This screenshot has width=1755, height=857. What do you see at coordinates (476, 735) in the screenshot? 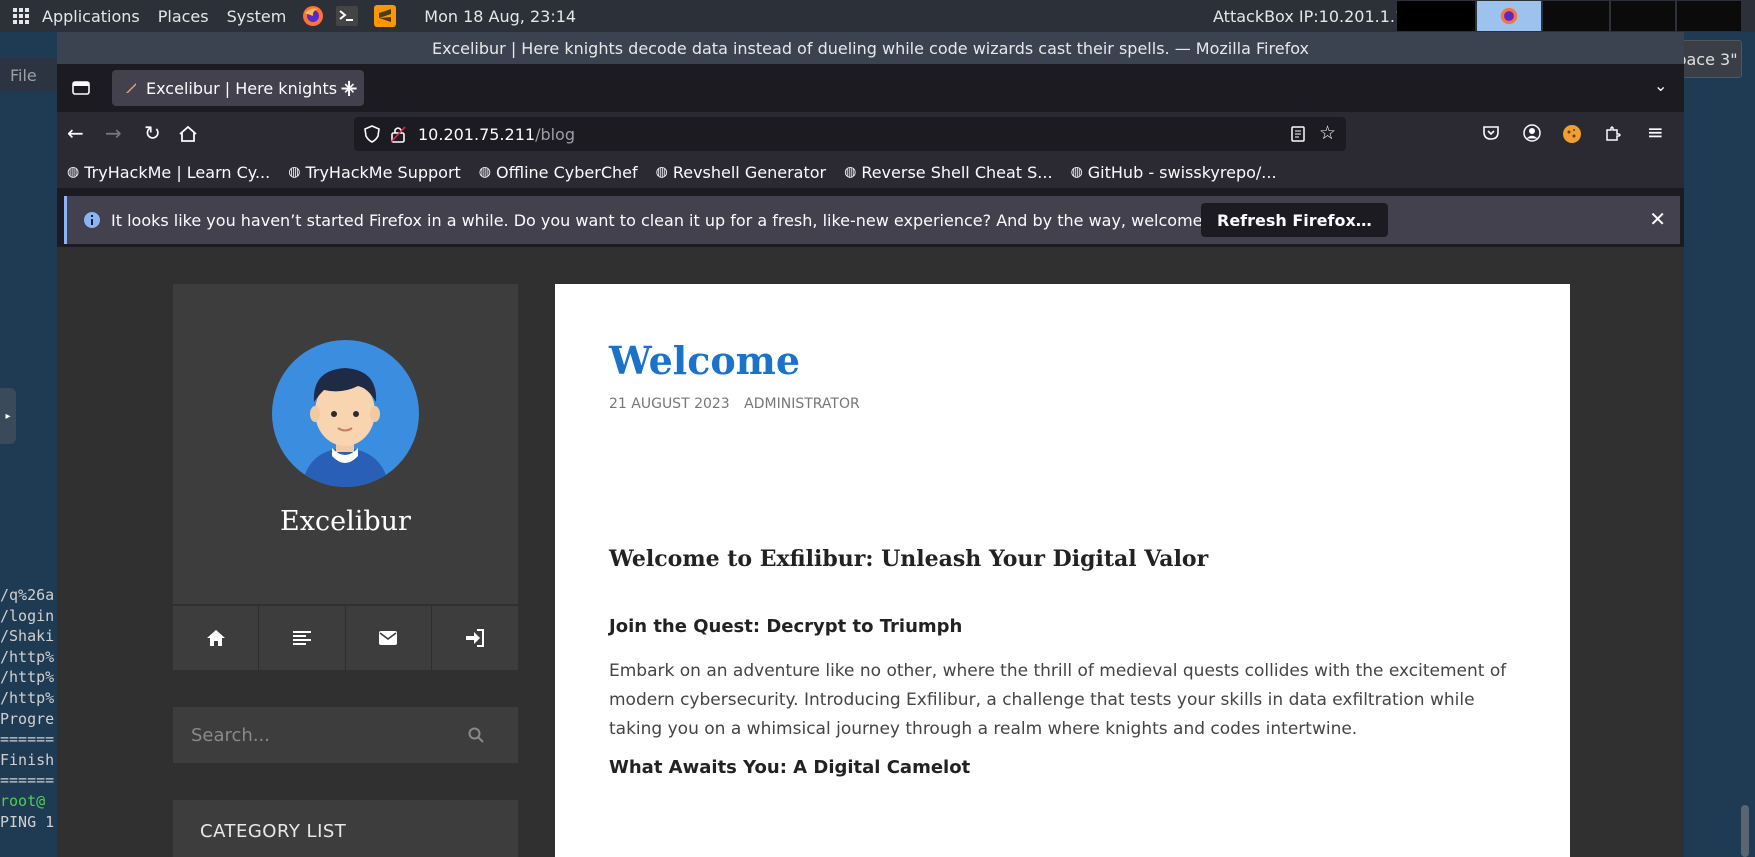
I see `search-icon` at bounding box center [476, 735].